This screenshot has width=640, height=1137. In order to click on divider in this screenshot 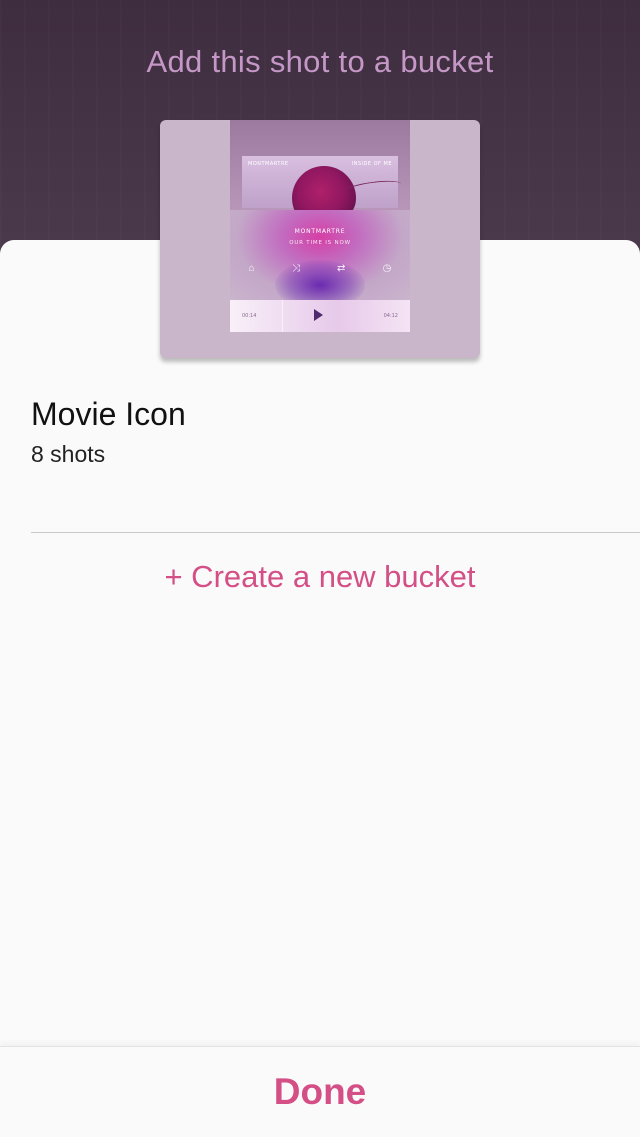, I will do `click(335, 532)`.